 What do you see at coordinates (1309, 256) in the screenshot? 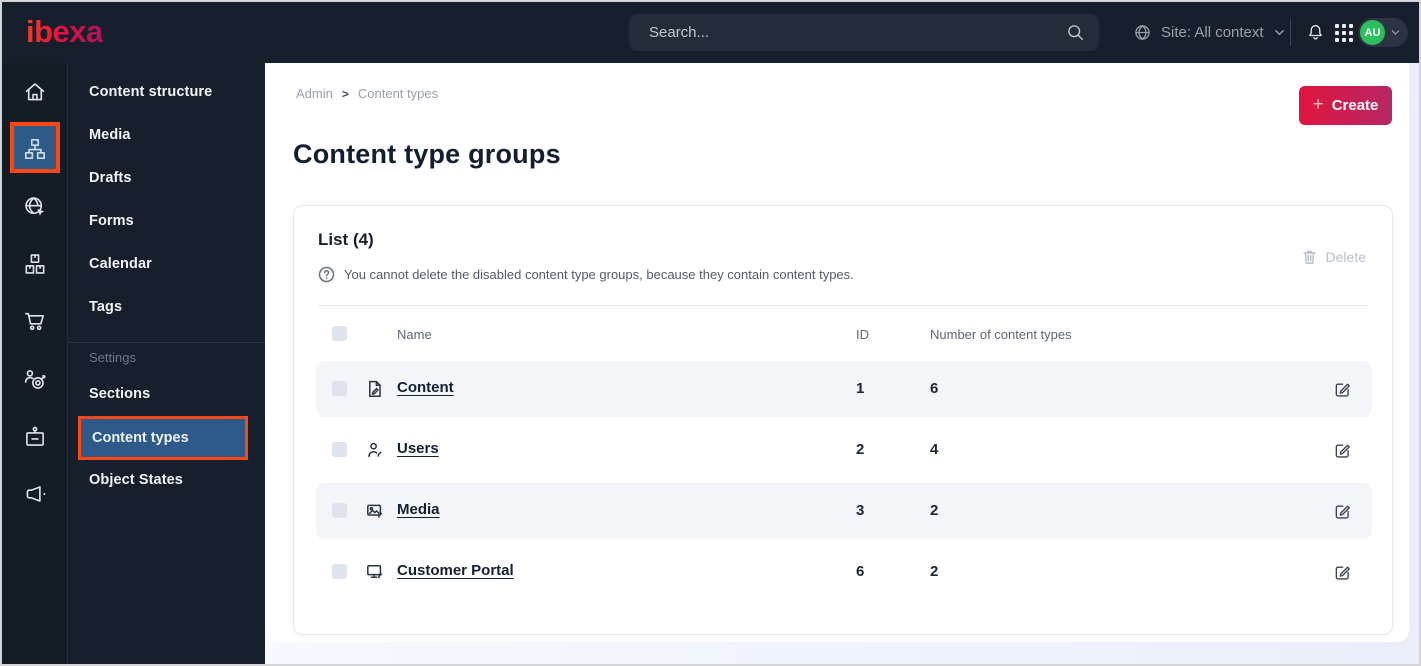
I see `trash-icon` at bounding box center [1309, 256].